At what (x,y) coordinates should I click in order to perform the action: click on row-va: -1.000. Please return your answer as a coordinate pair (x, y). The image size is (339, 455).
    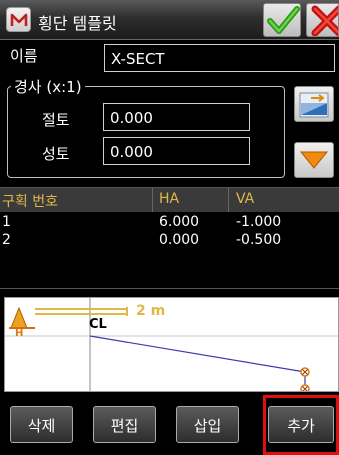
    Looking at the image, I should click on (259, 222).